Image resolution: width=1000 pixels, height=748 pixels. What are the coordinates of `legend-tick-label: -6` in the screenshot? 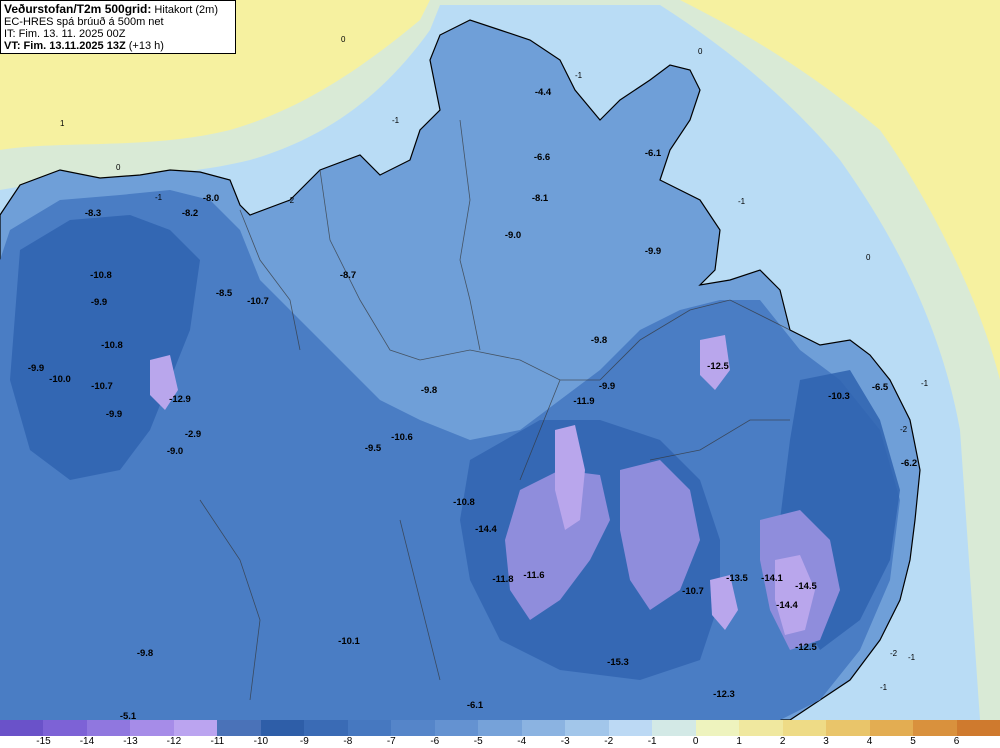 It's located at (435, 741).